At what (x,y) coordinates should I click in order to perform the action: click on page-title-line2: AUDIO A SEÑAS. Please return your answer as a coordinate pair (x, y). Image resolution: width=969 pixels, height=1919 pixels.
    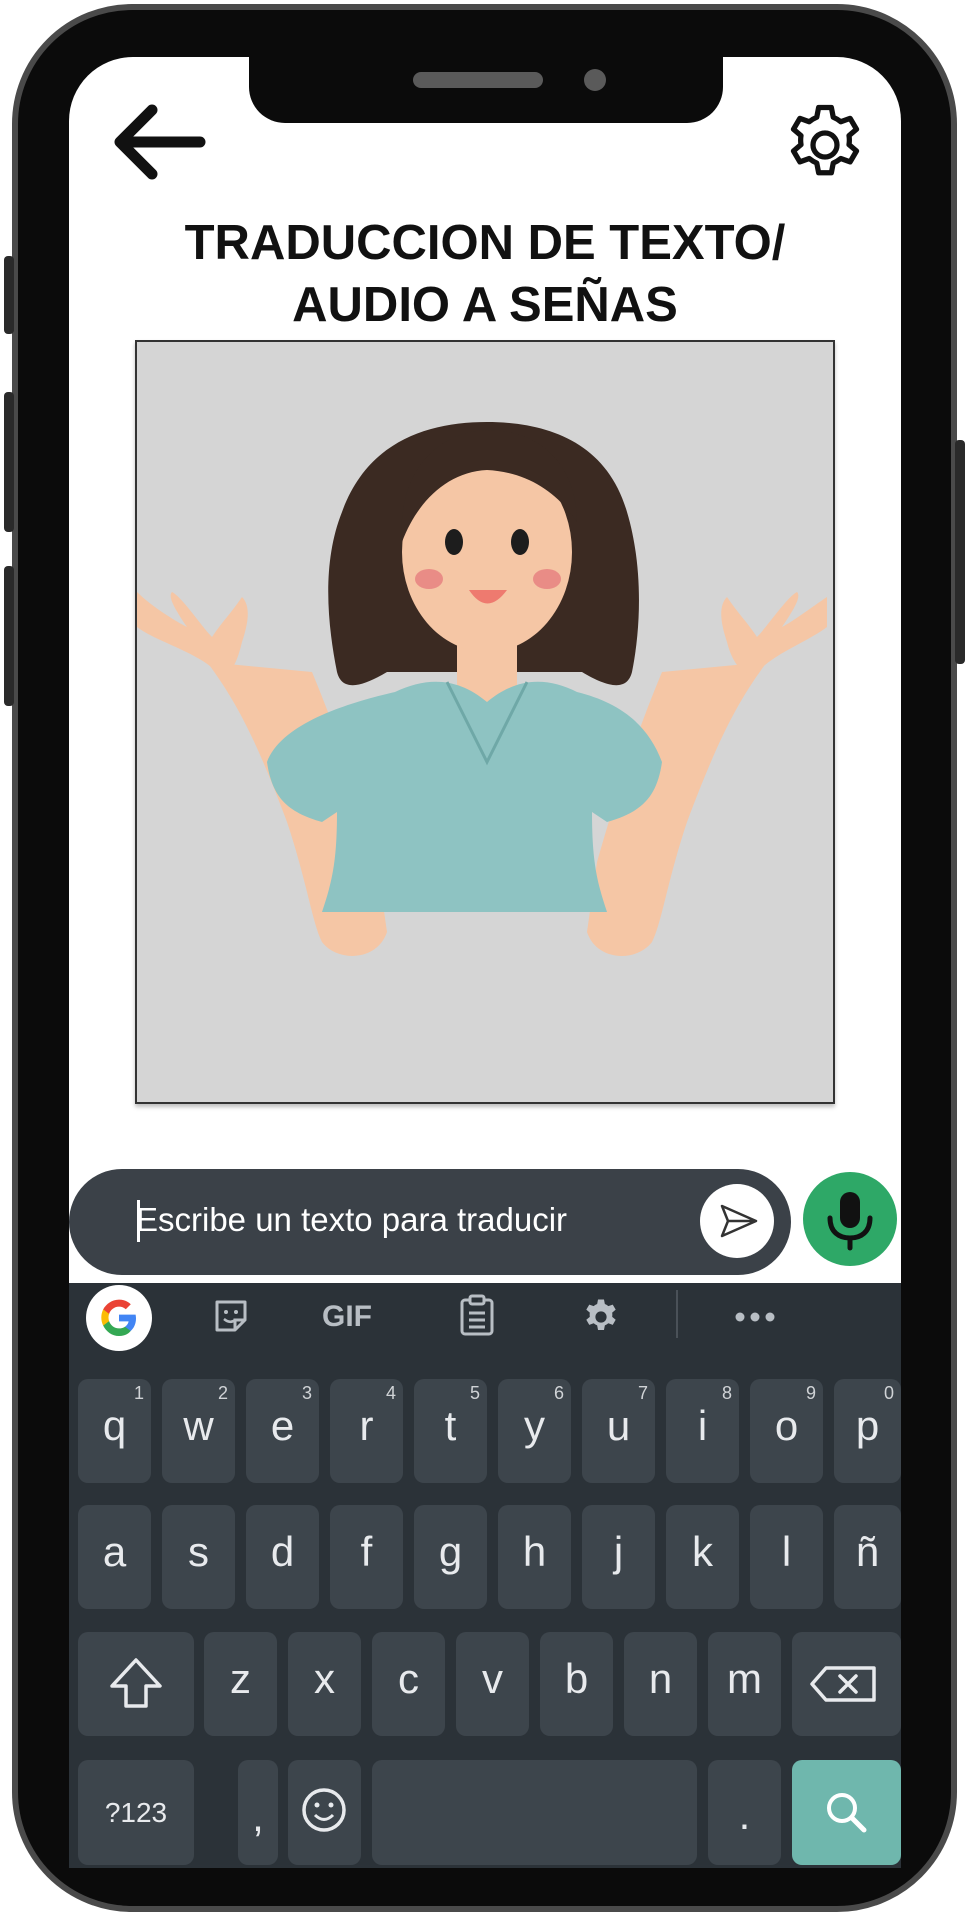
    Looking at the image, I should click on (485, 305).